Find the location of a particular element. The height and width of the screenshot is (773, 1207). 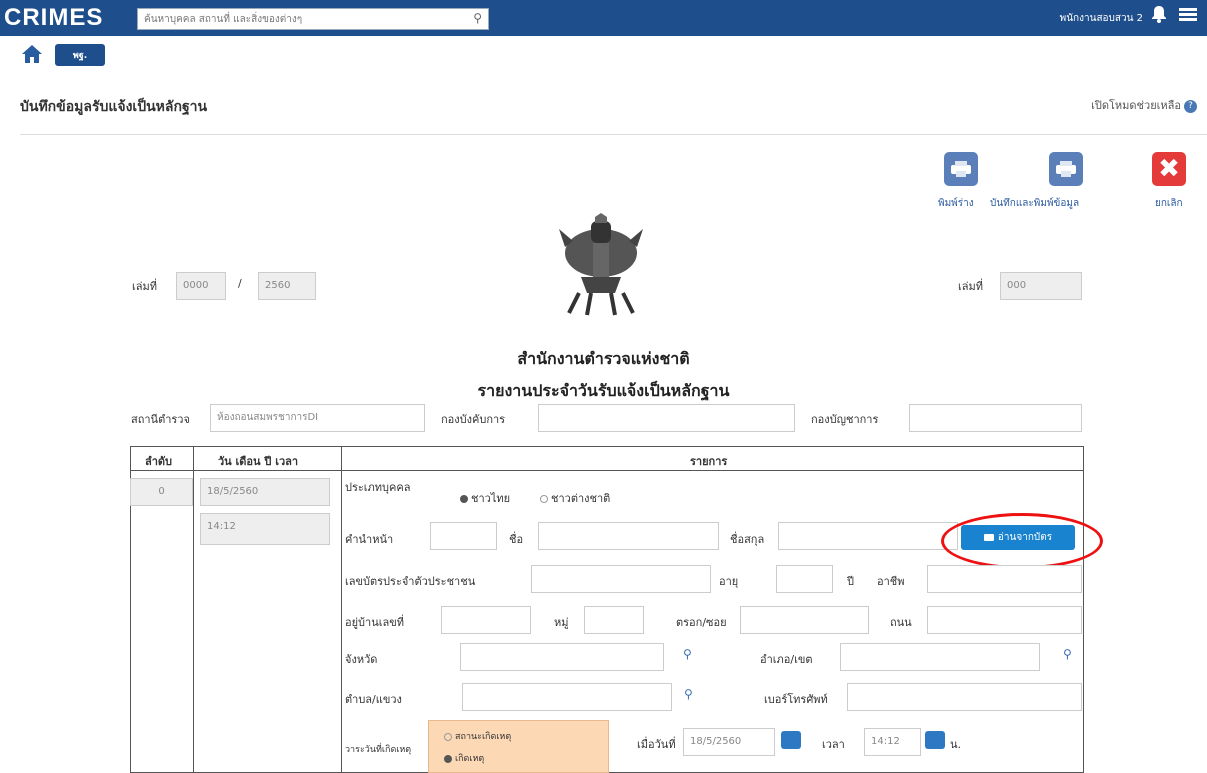

bell-icon is located at coordinates (1159, 14).